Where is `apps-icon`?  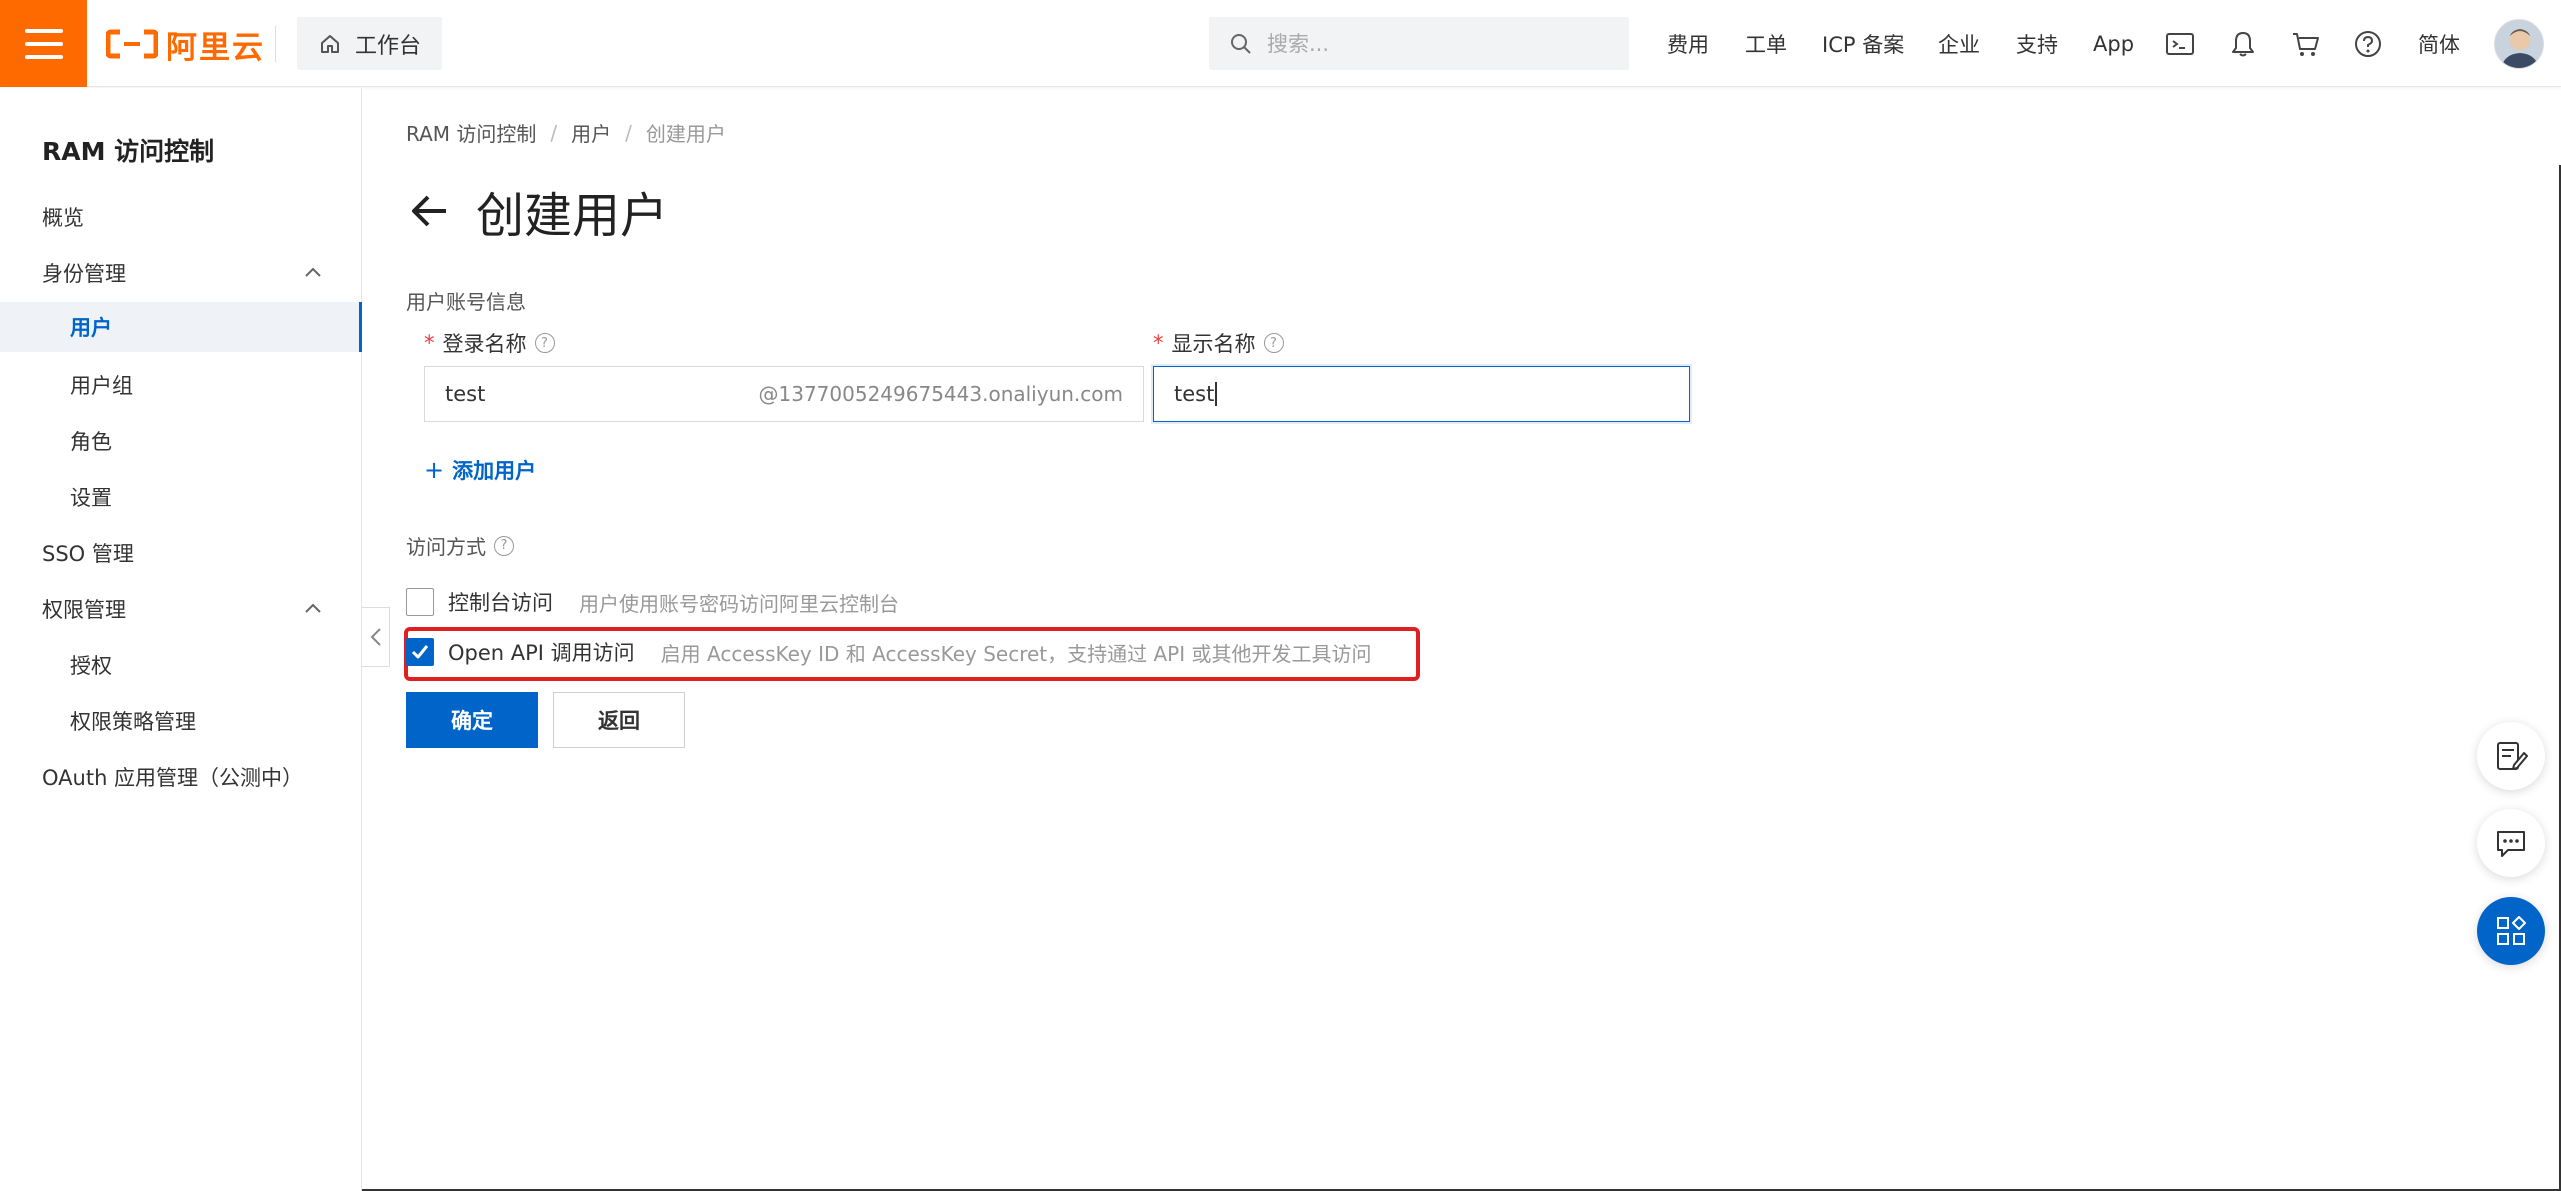
apps-icon is located at coordinates (2511, 930).